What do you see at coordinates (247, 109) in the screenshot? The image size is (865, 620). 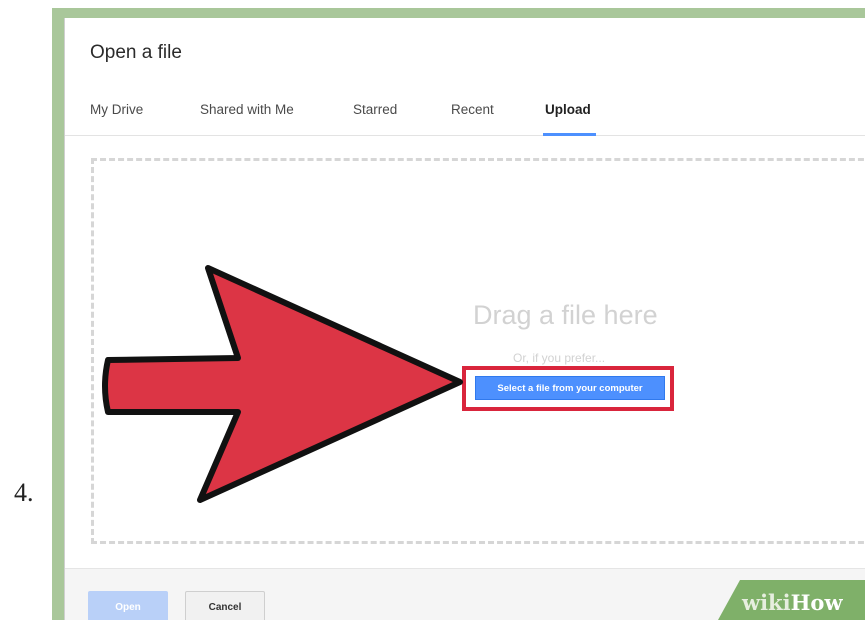 I see `tab-shared-with-me: Shared with Me` at bounding box center [247, 109].